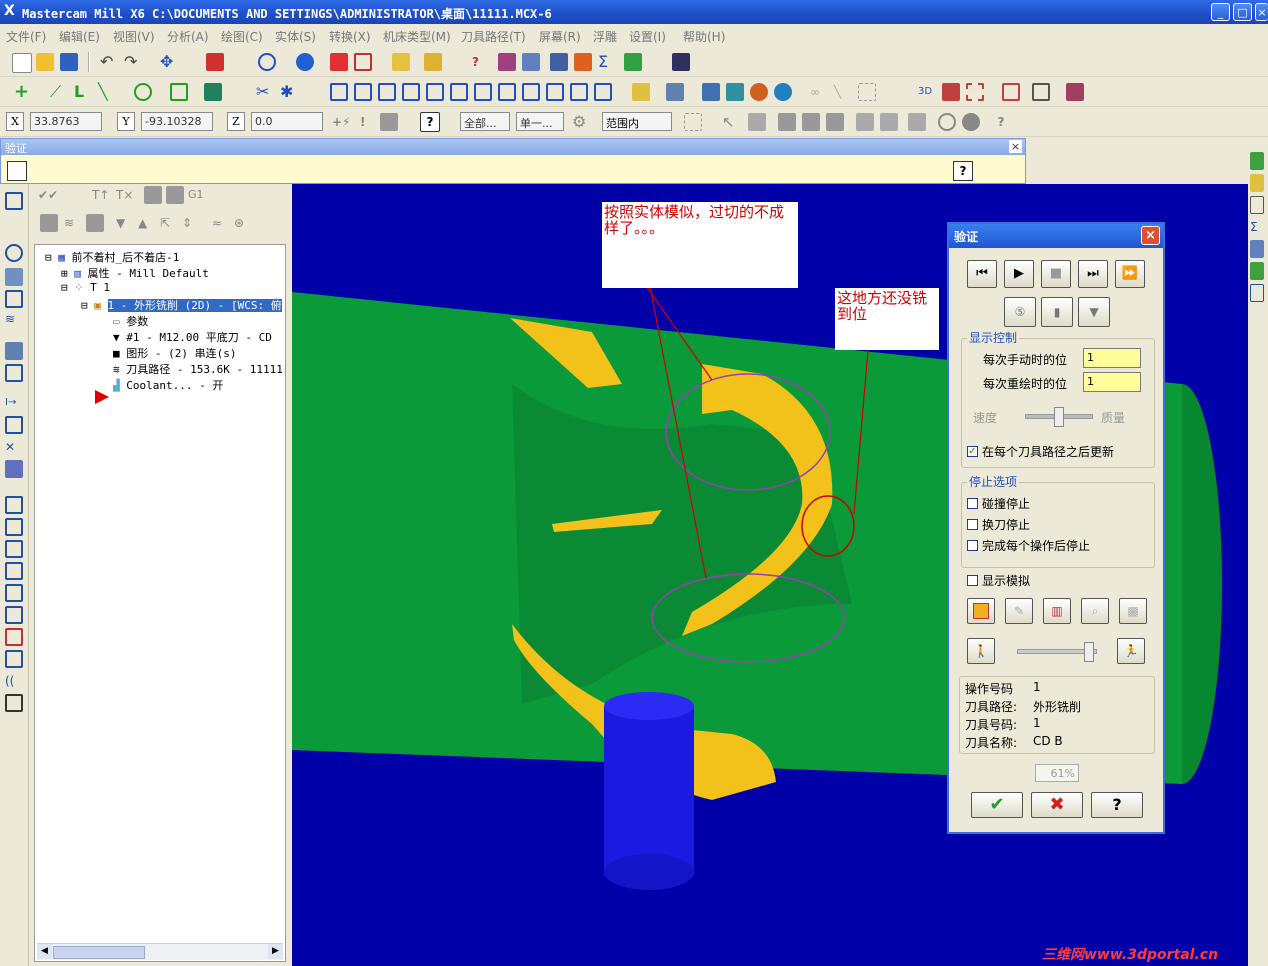 The image size is (1268, 966). What do you see at coordinates (73, 223) in the screenshot?
I see `wave-icon: ≋` at bounding box center [73, 223].